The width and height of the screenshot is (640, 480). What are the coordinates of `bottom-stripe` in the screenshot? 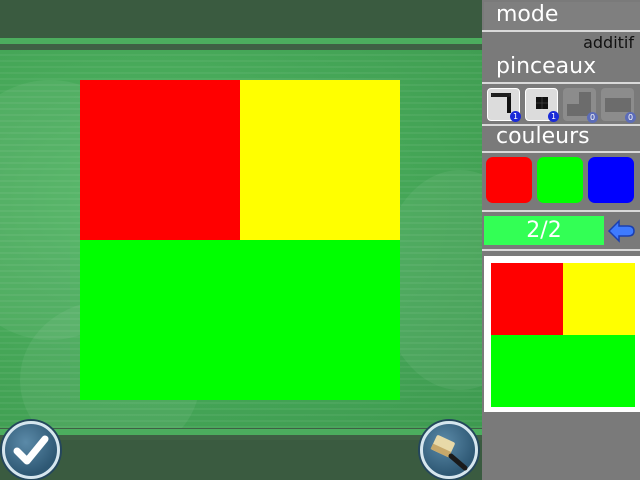 It's located at (241, 432).